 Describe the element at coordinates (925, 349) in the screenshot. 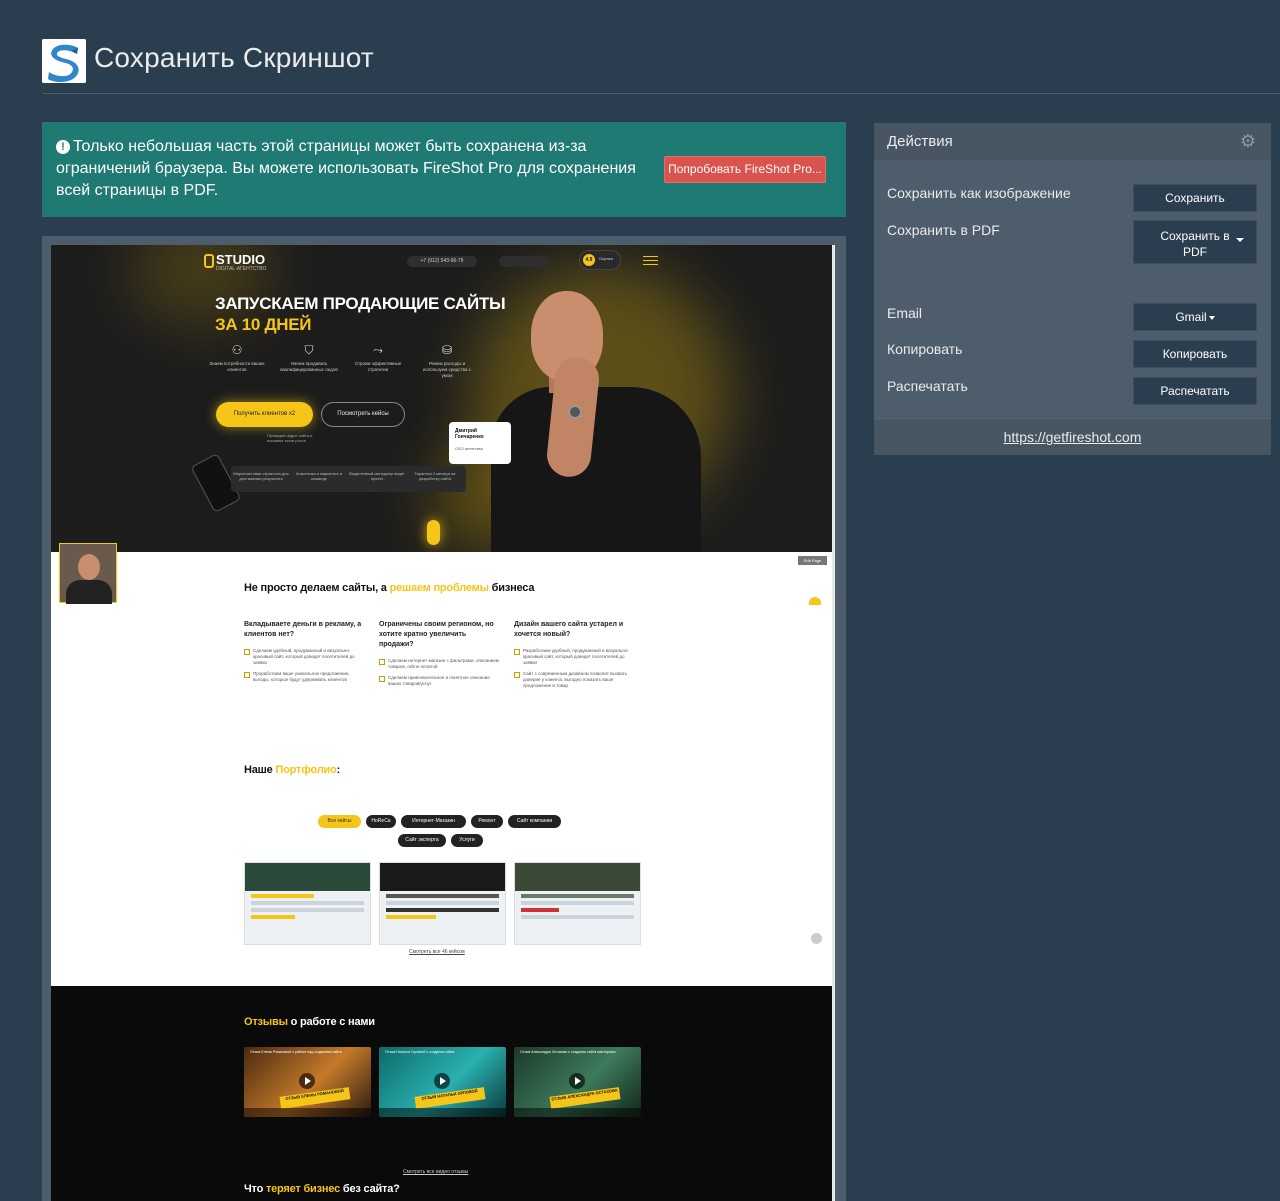

I see `copy-label: Копировать` at that location.